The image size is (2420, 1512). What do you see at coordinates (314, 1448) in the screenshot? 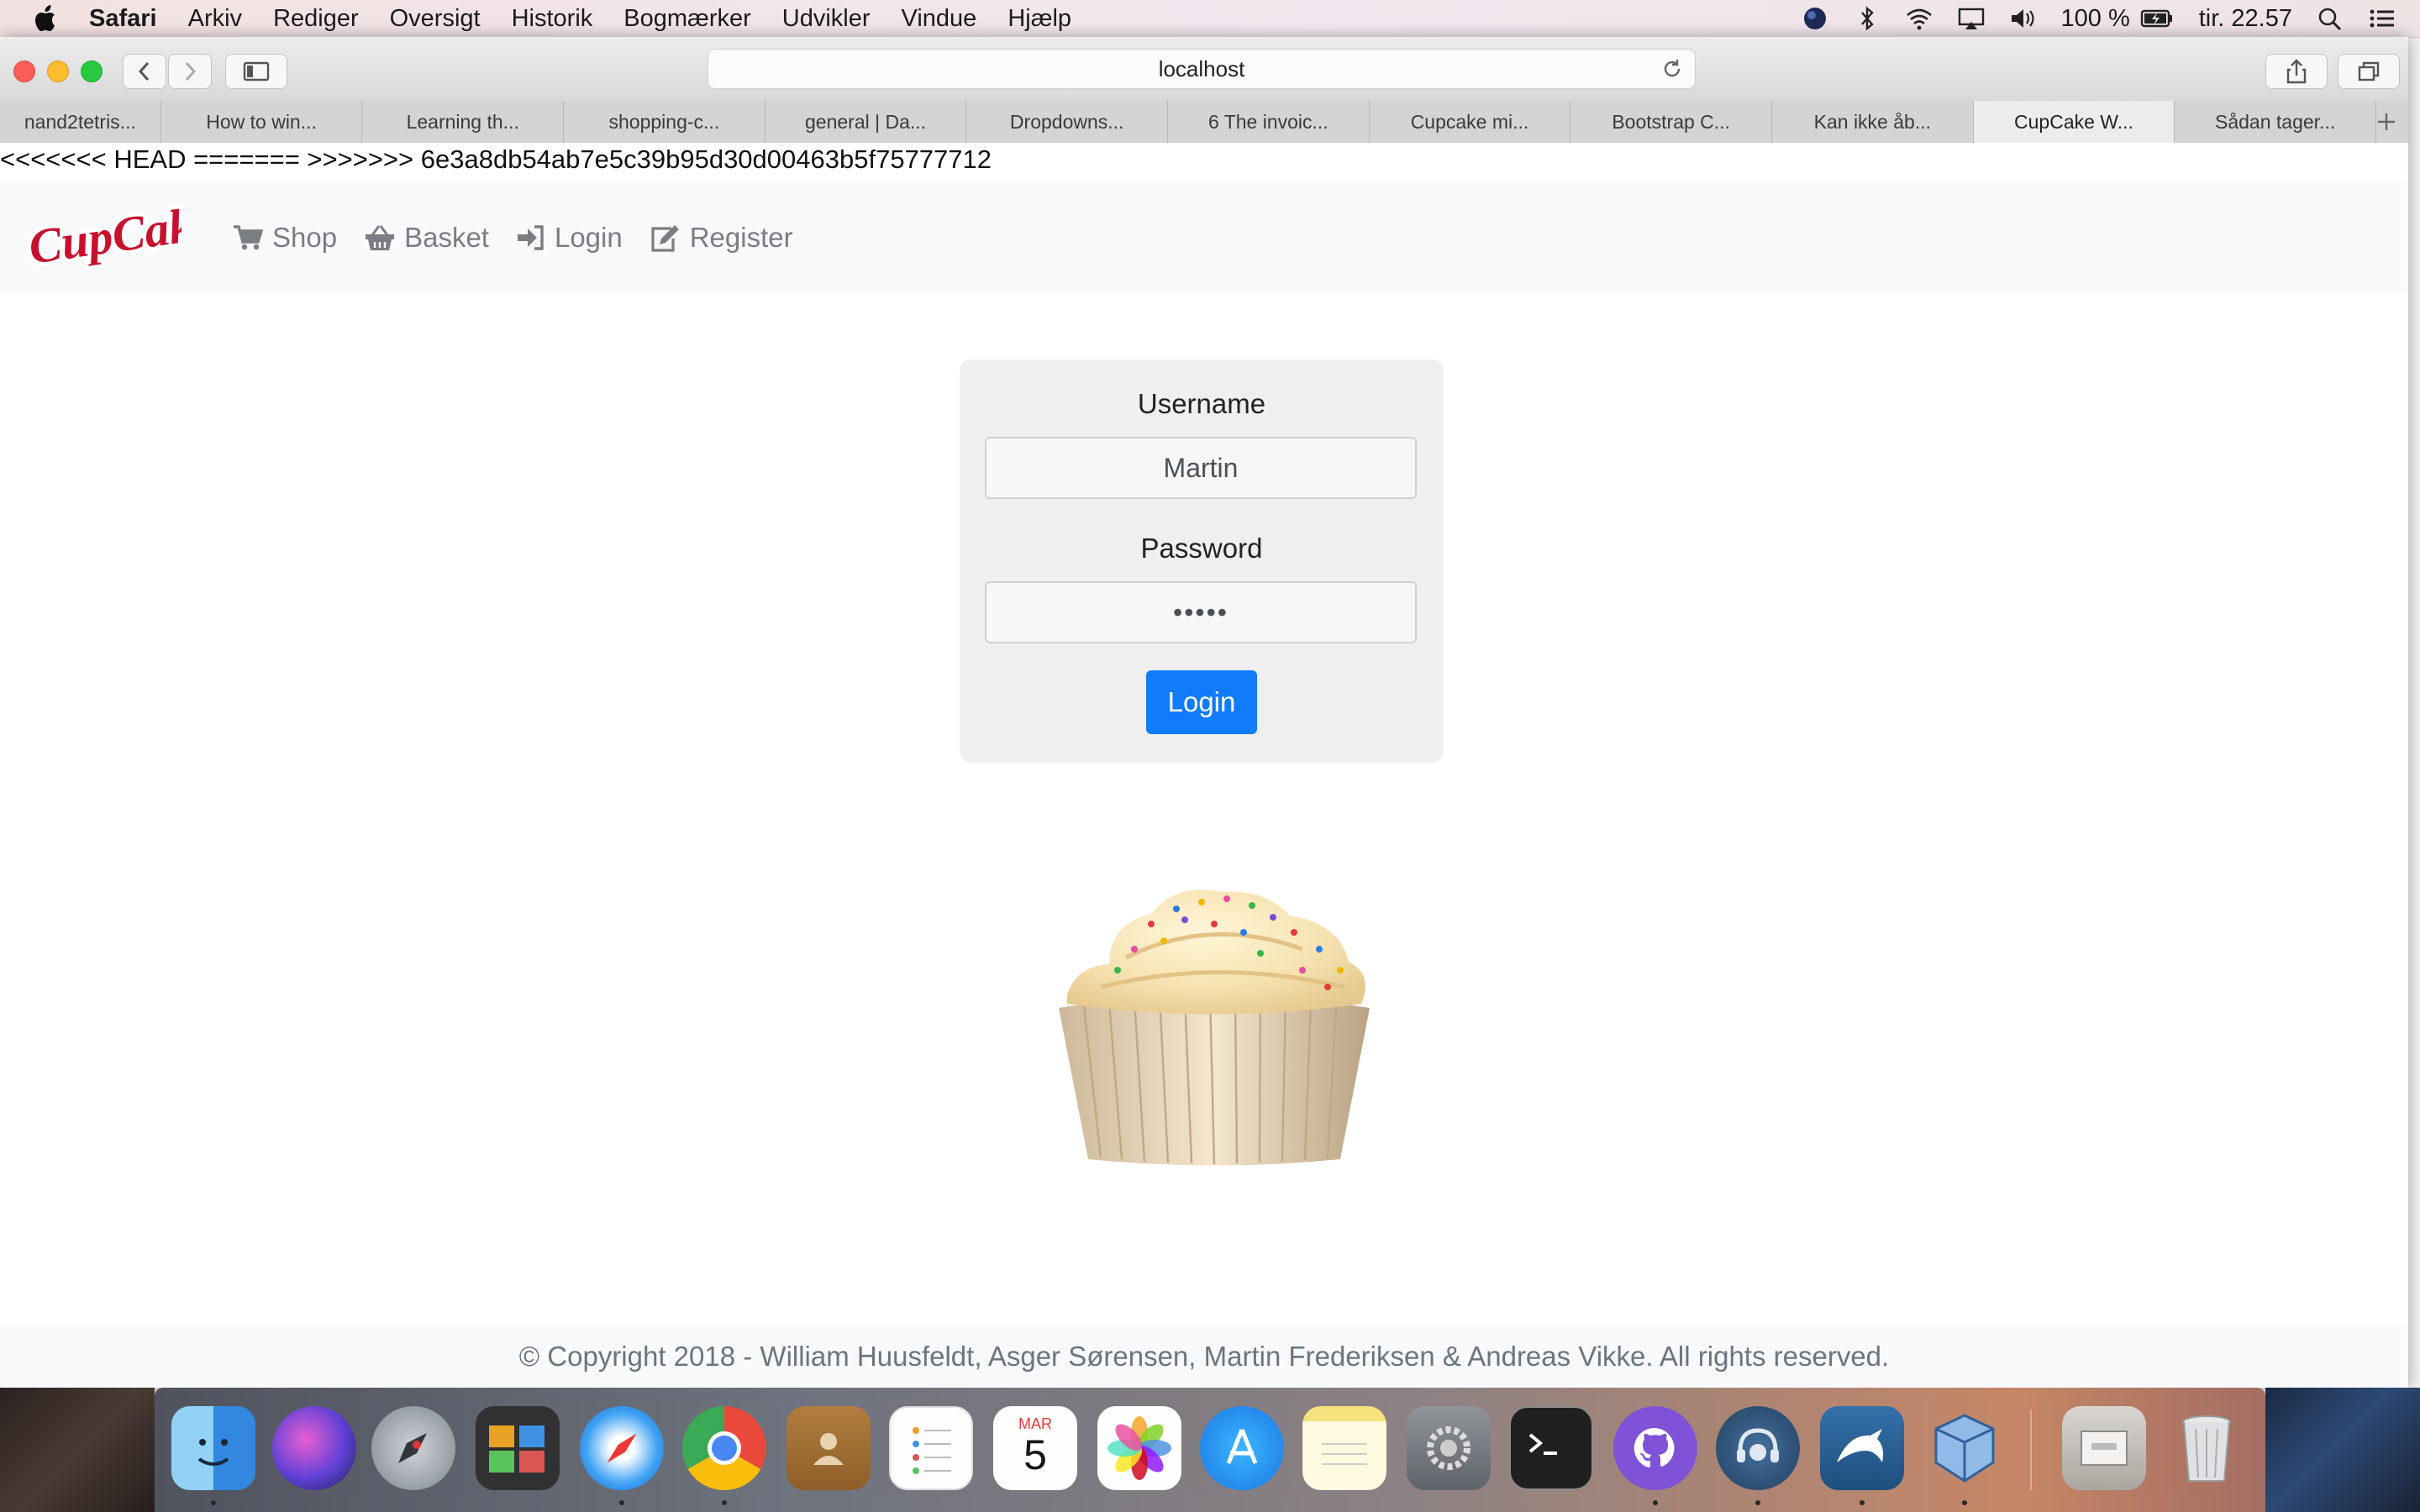
I see `siri-icon` at bounding box center [314, 1448].